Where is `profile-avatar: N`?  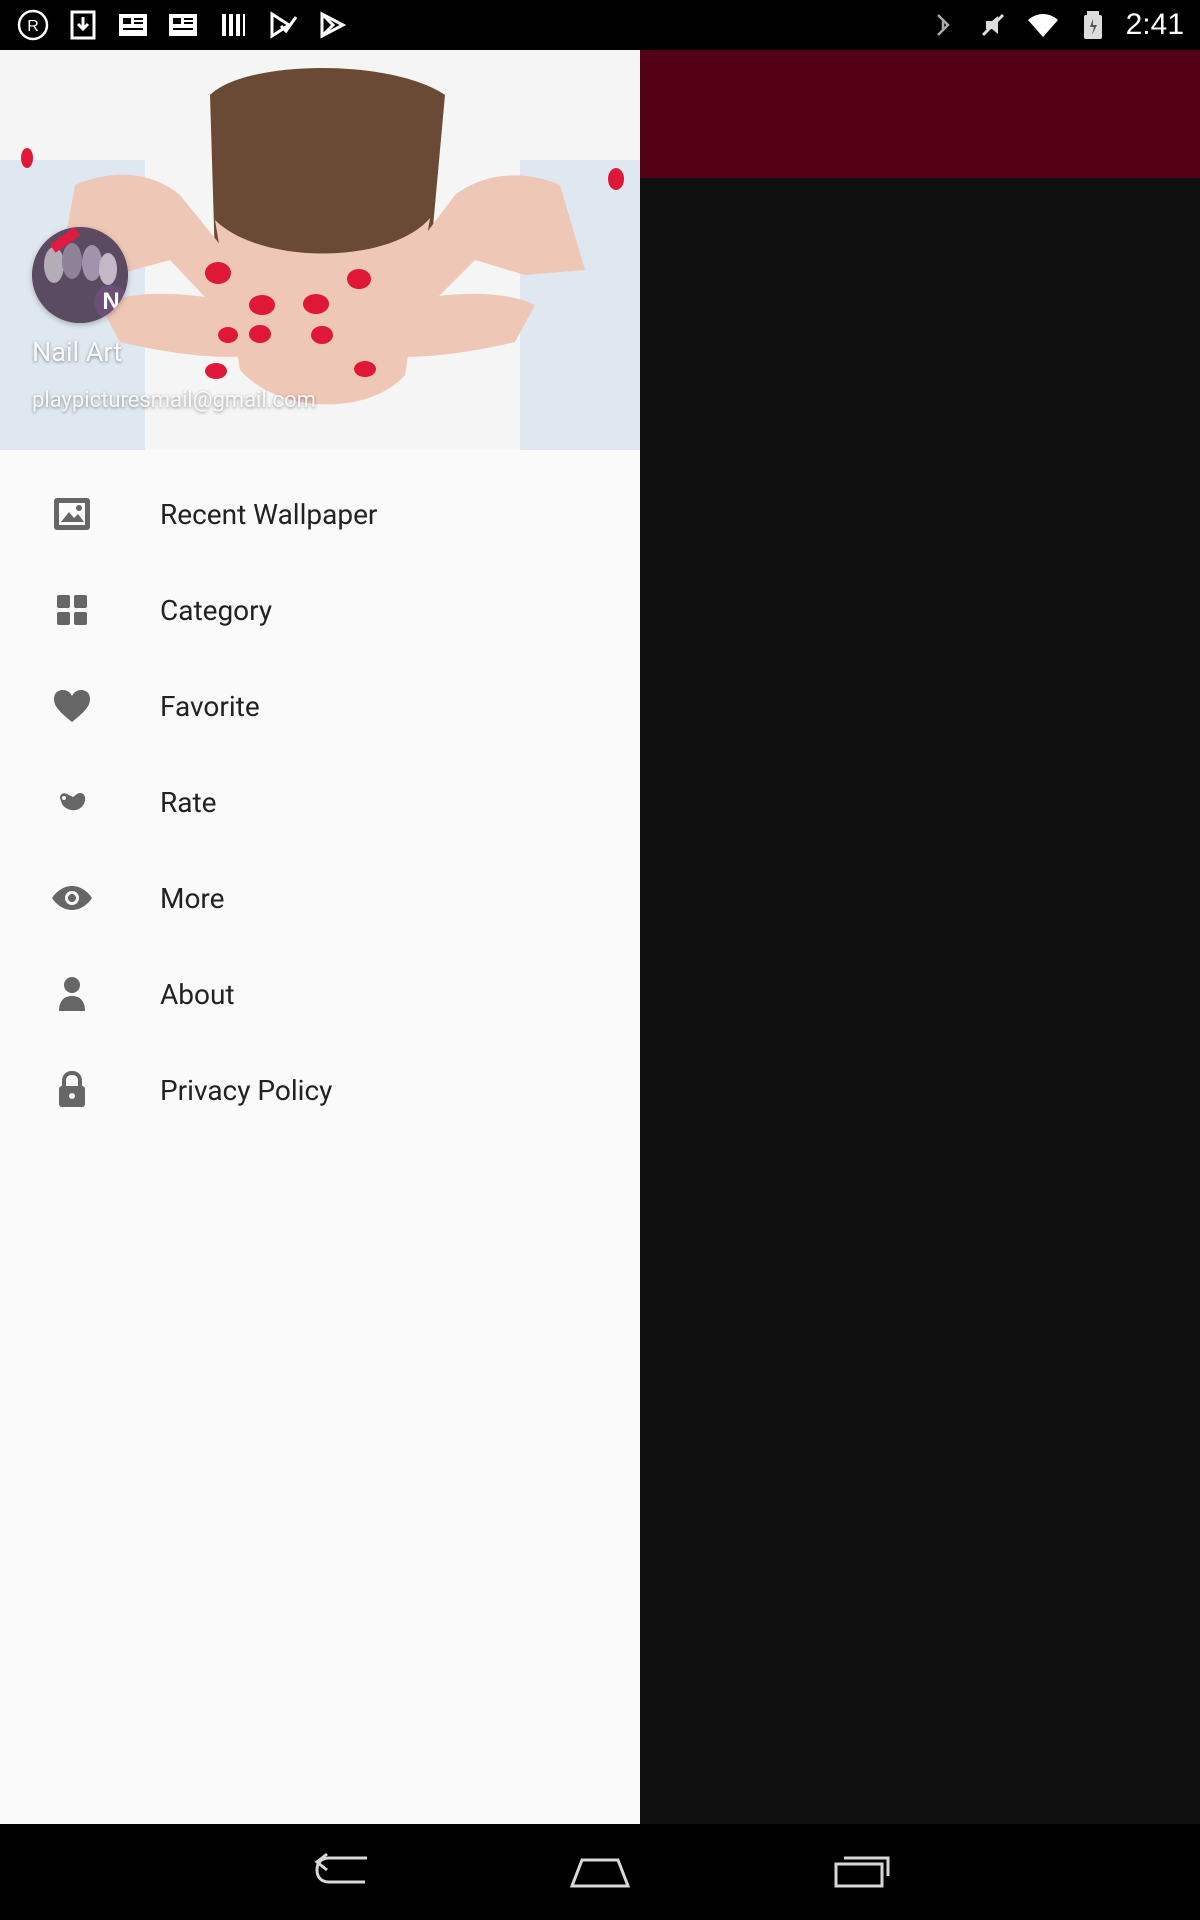 profile-avatar: N is located at coordinates (80, 275).